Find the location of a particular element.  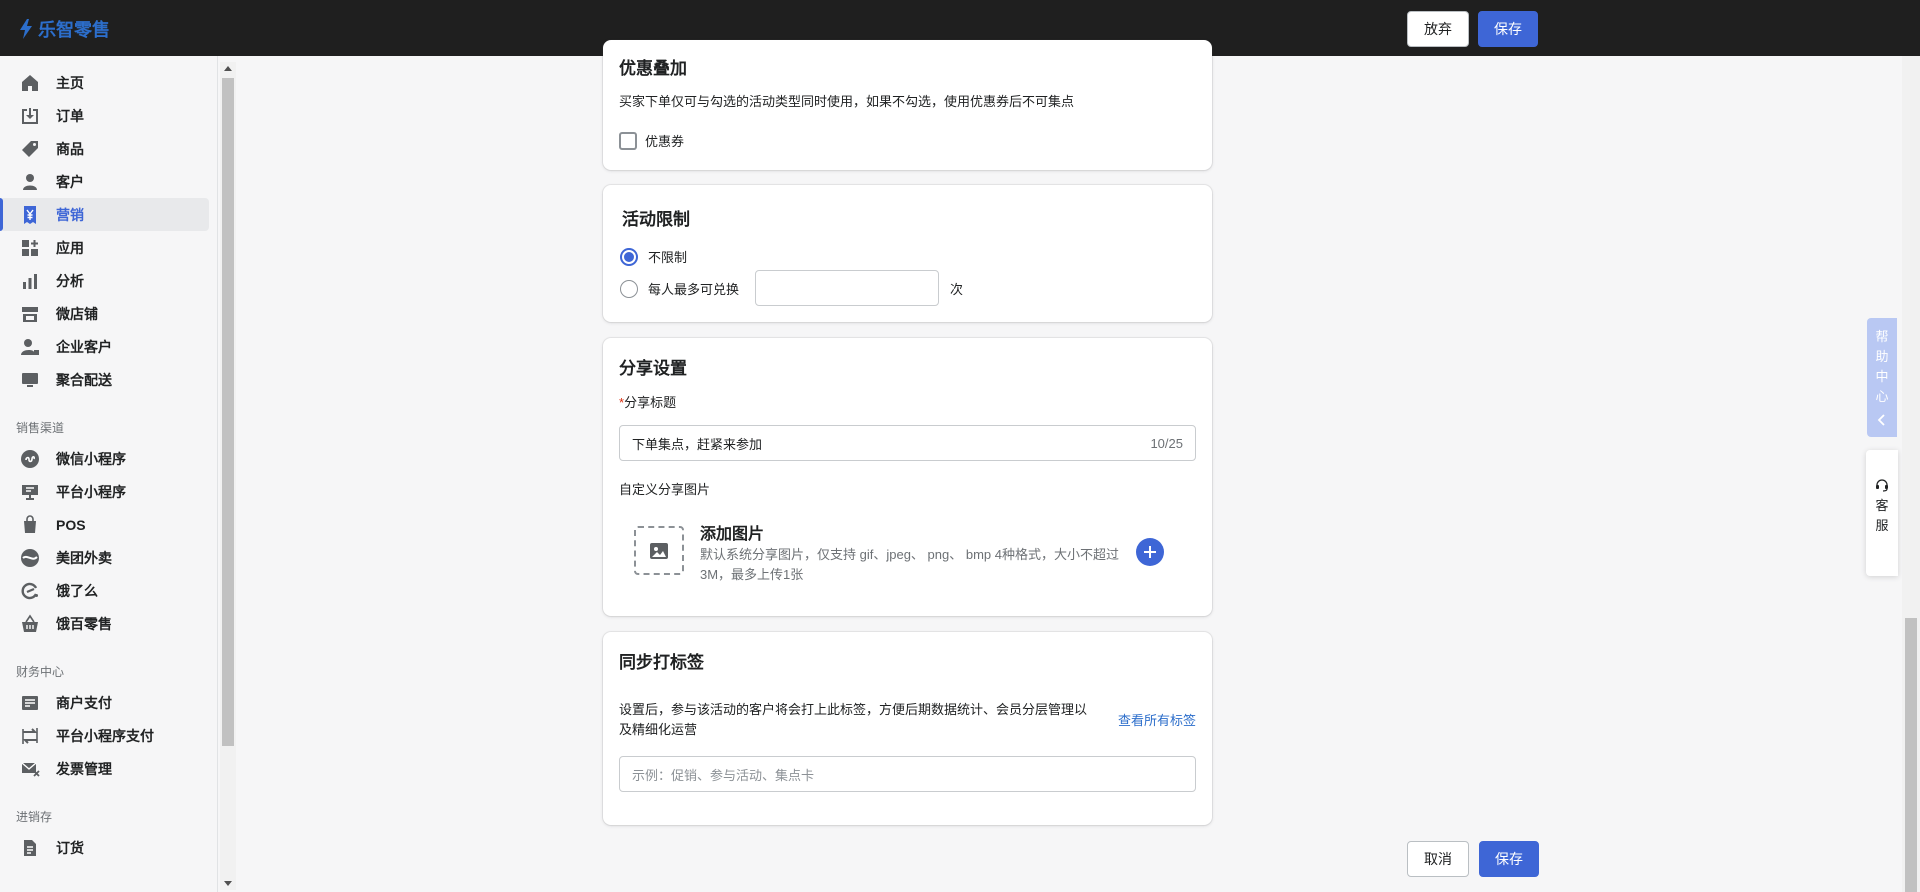

sidebar-item-label: 商品 is located at coordinates (70, 148).